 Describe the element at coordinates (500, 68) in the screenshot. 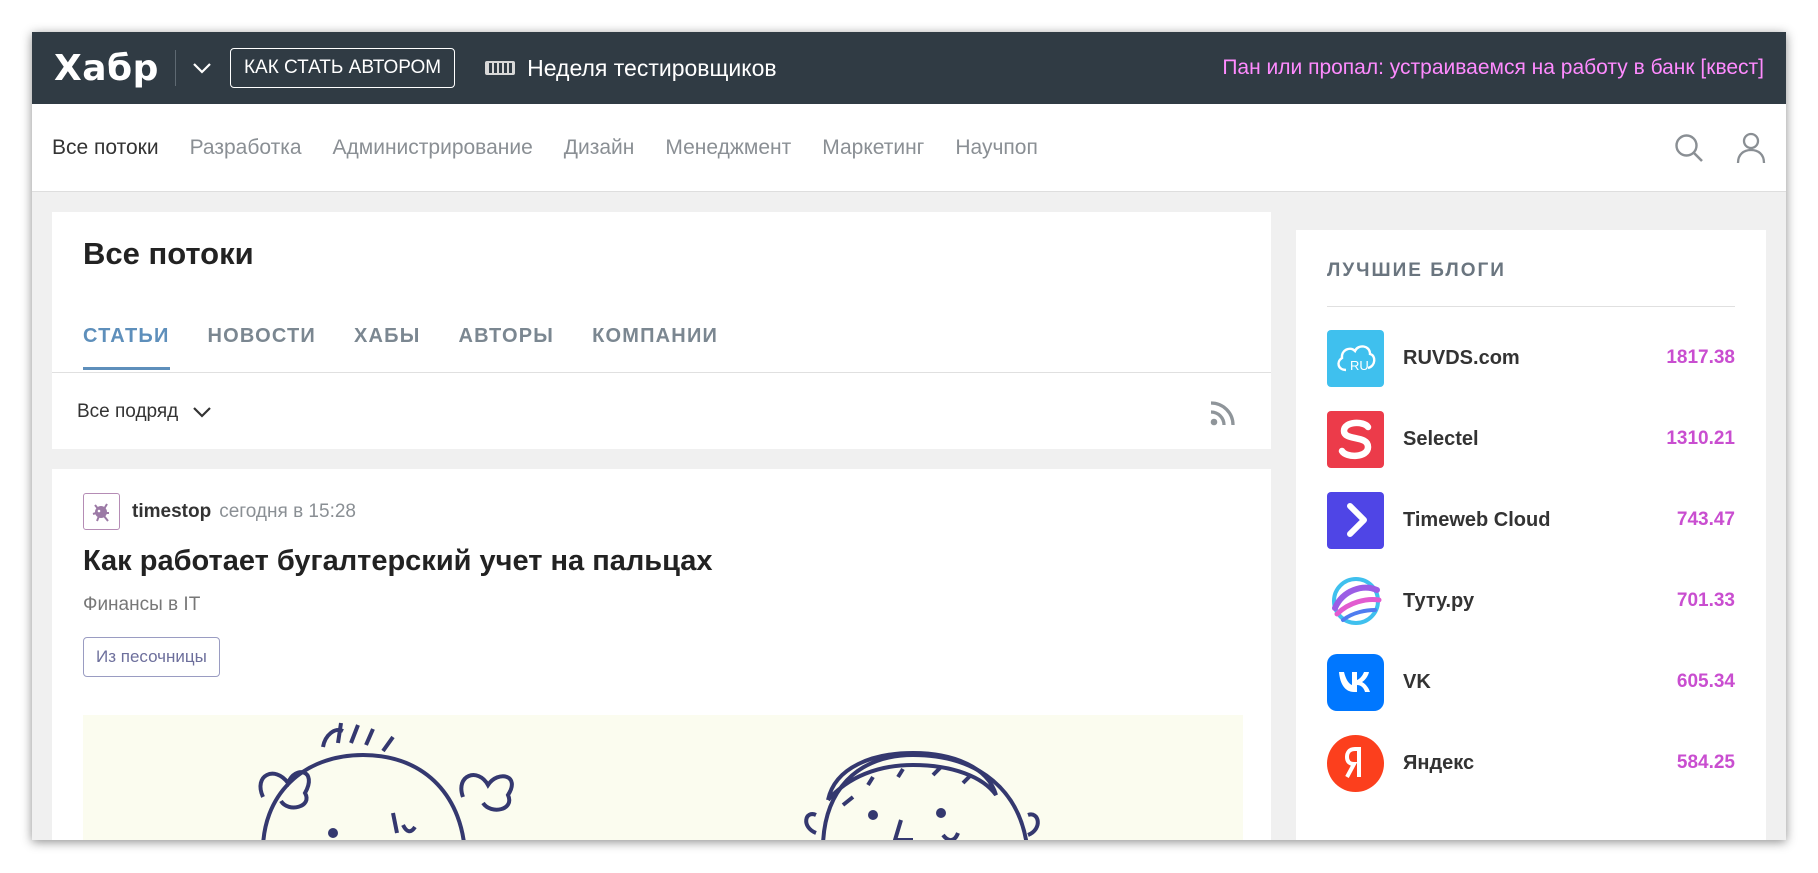

I see `keyboard-icon` at that location.